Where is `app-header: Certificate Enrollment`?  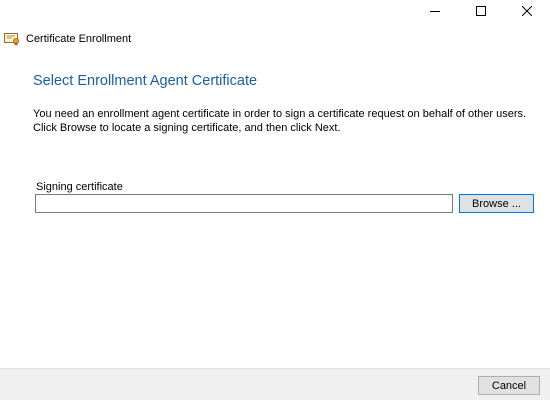
app-header: Certificate Enrollment is located at coordinates (67, 39).